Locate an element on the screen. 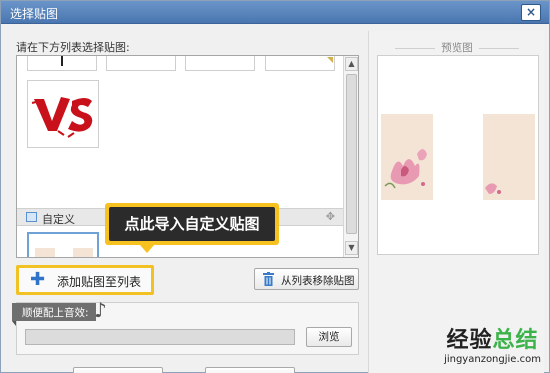  import-hint-callout: 点此导入自定义贴图 is located at coordinates (192, 224).